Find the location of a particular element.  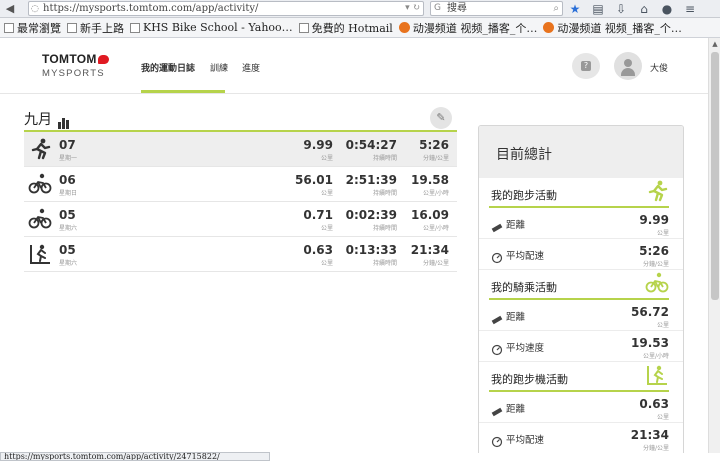

distance-metric: 9.99 公里 is located at coordinates (318, 150).